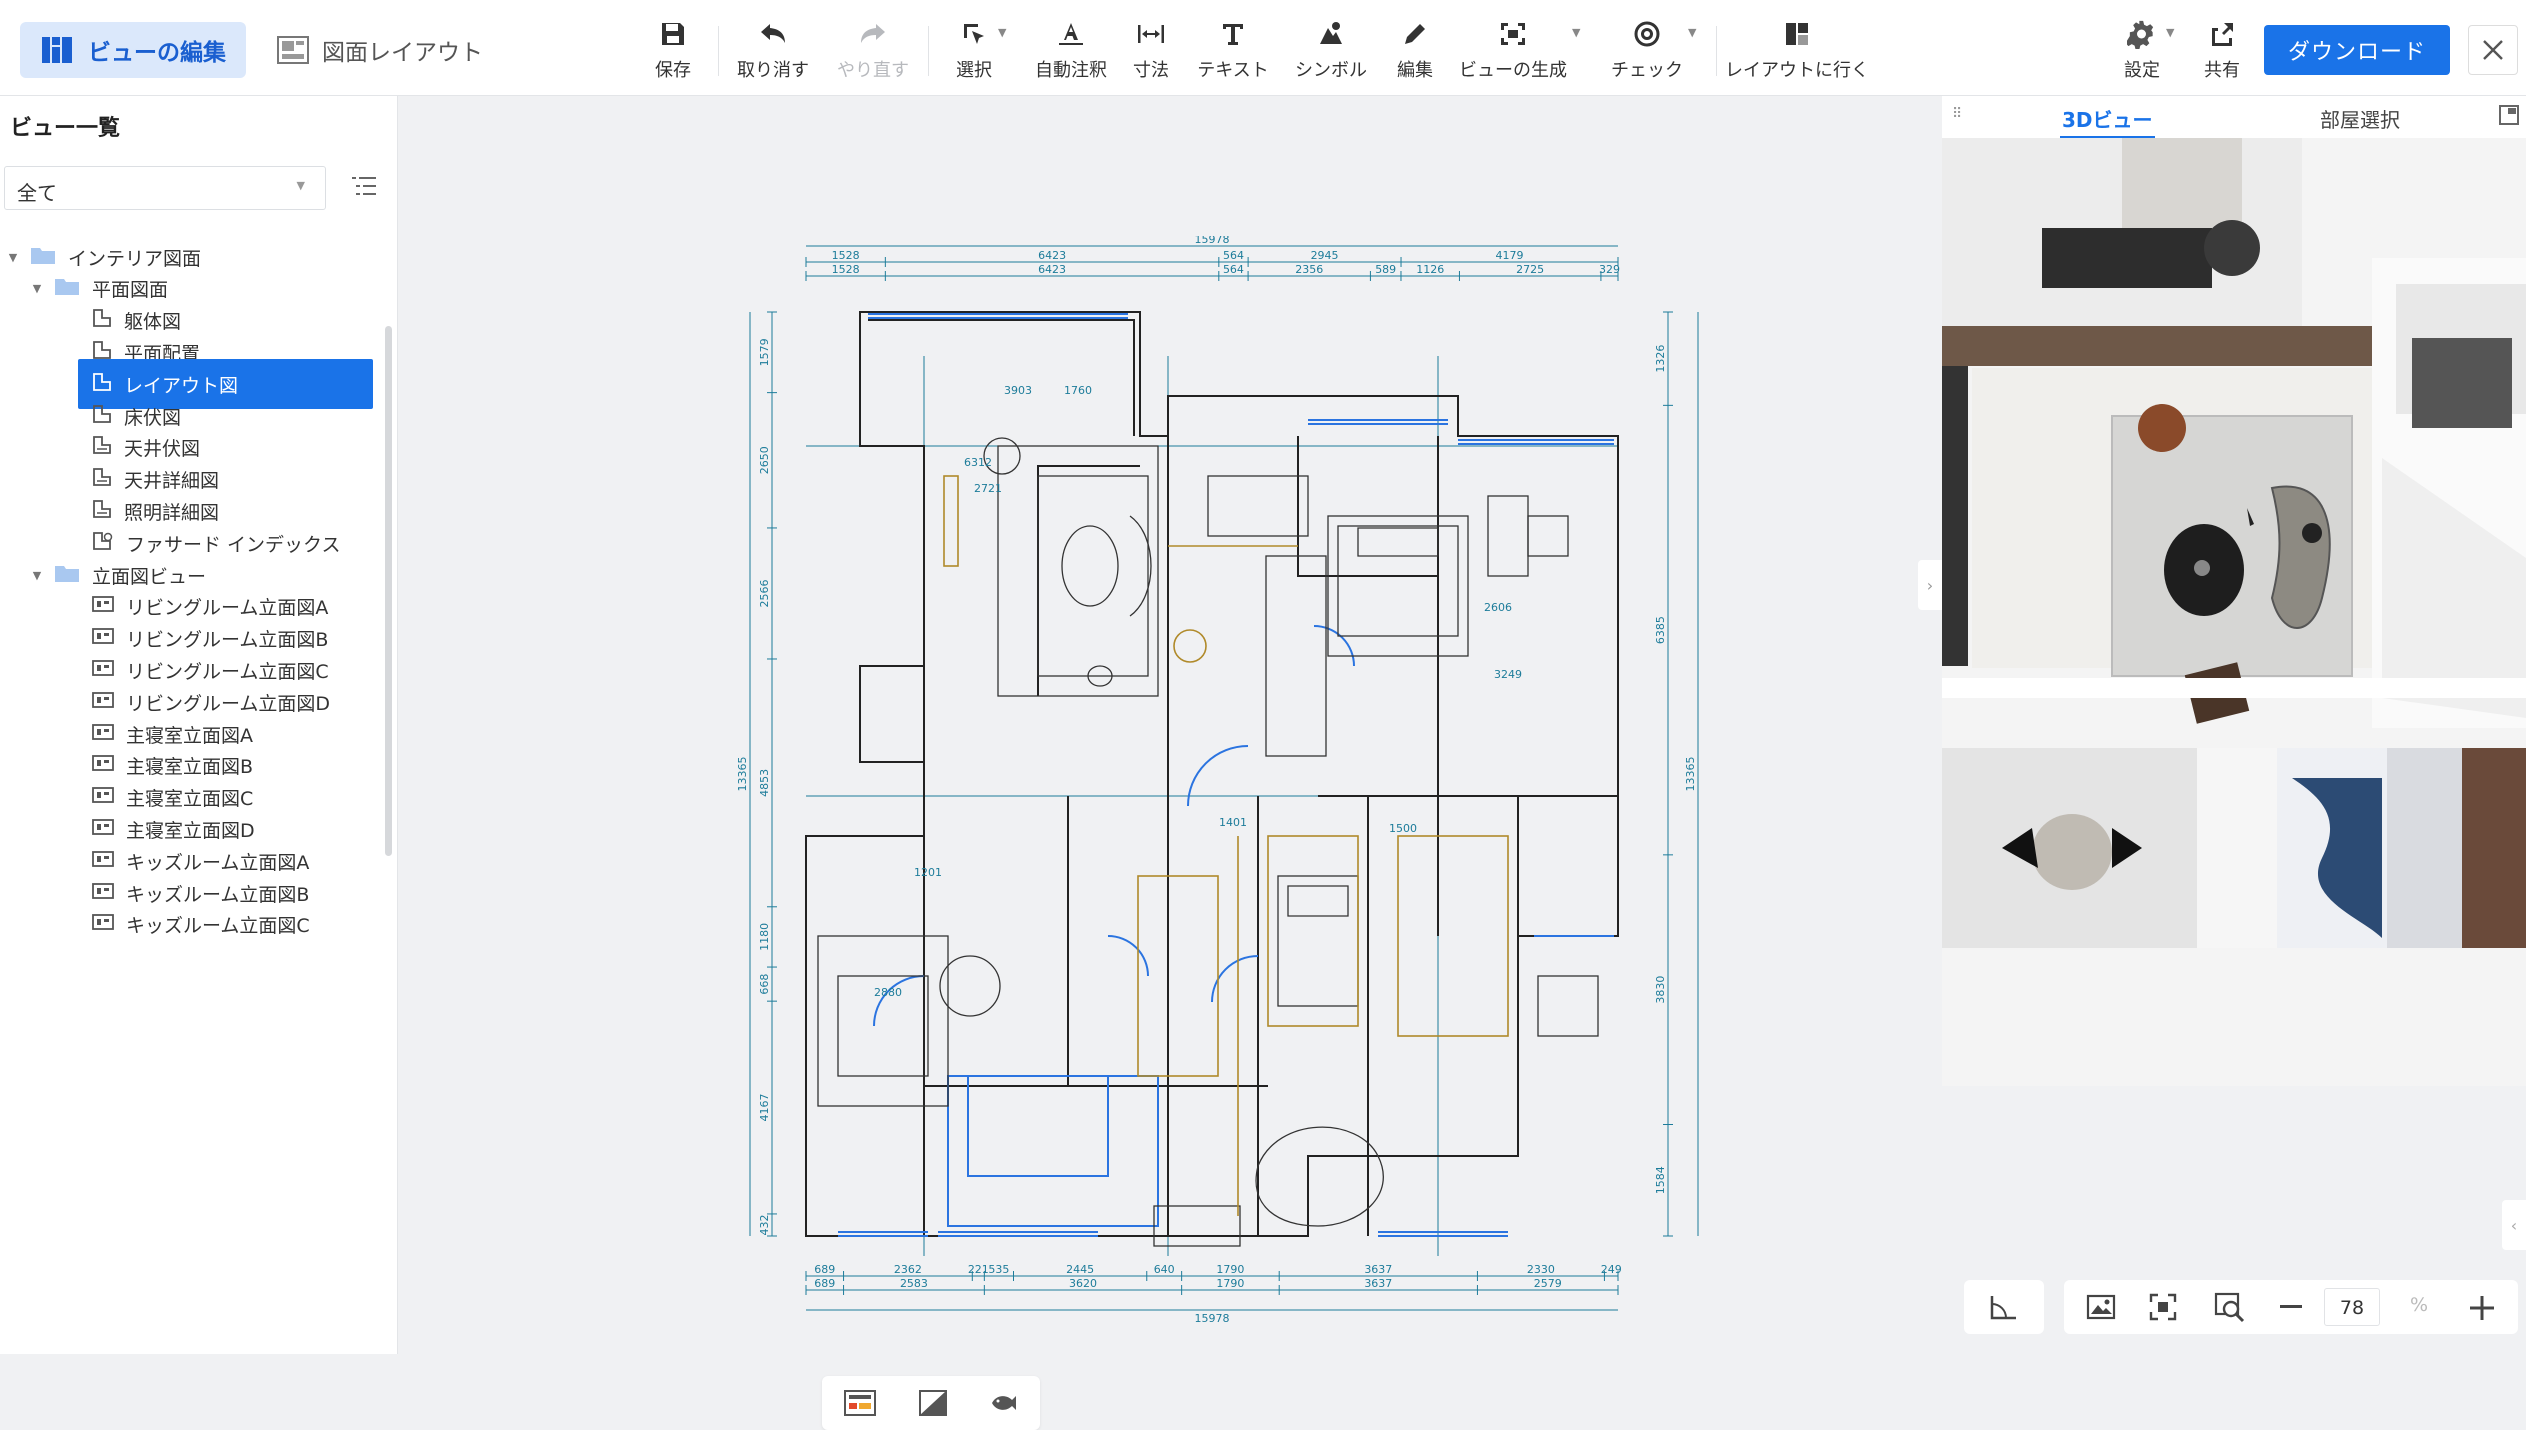 The width and height of the screenshot is (2526, 1430). What do you see at coordinates (402, 53) in the screenshot?
I see `tab-drawing-layout-label: 図面レイアウト` at bounding box center [402, 53].